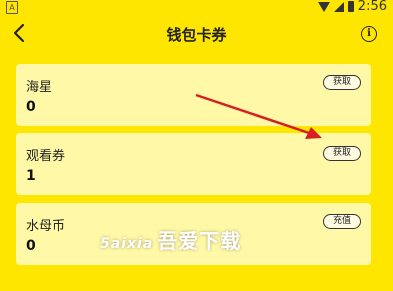 Image resolution: width=393 pixels, height=291 pixels. What do you see at coordinates (196, 7) in the screenshot?
I see `status-bar: A 2:56` at bounding box center [196, 7].